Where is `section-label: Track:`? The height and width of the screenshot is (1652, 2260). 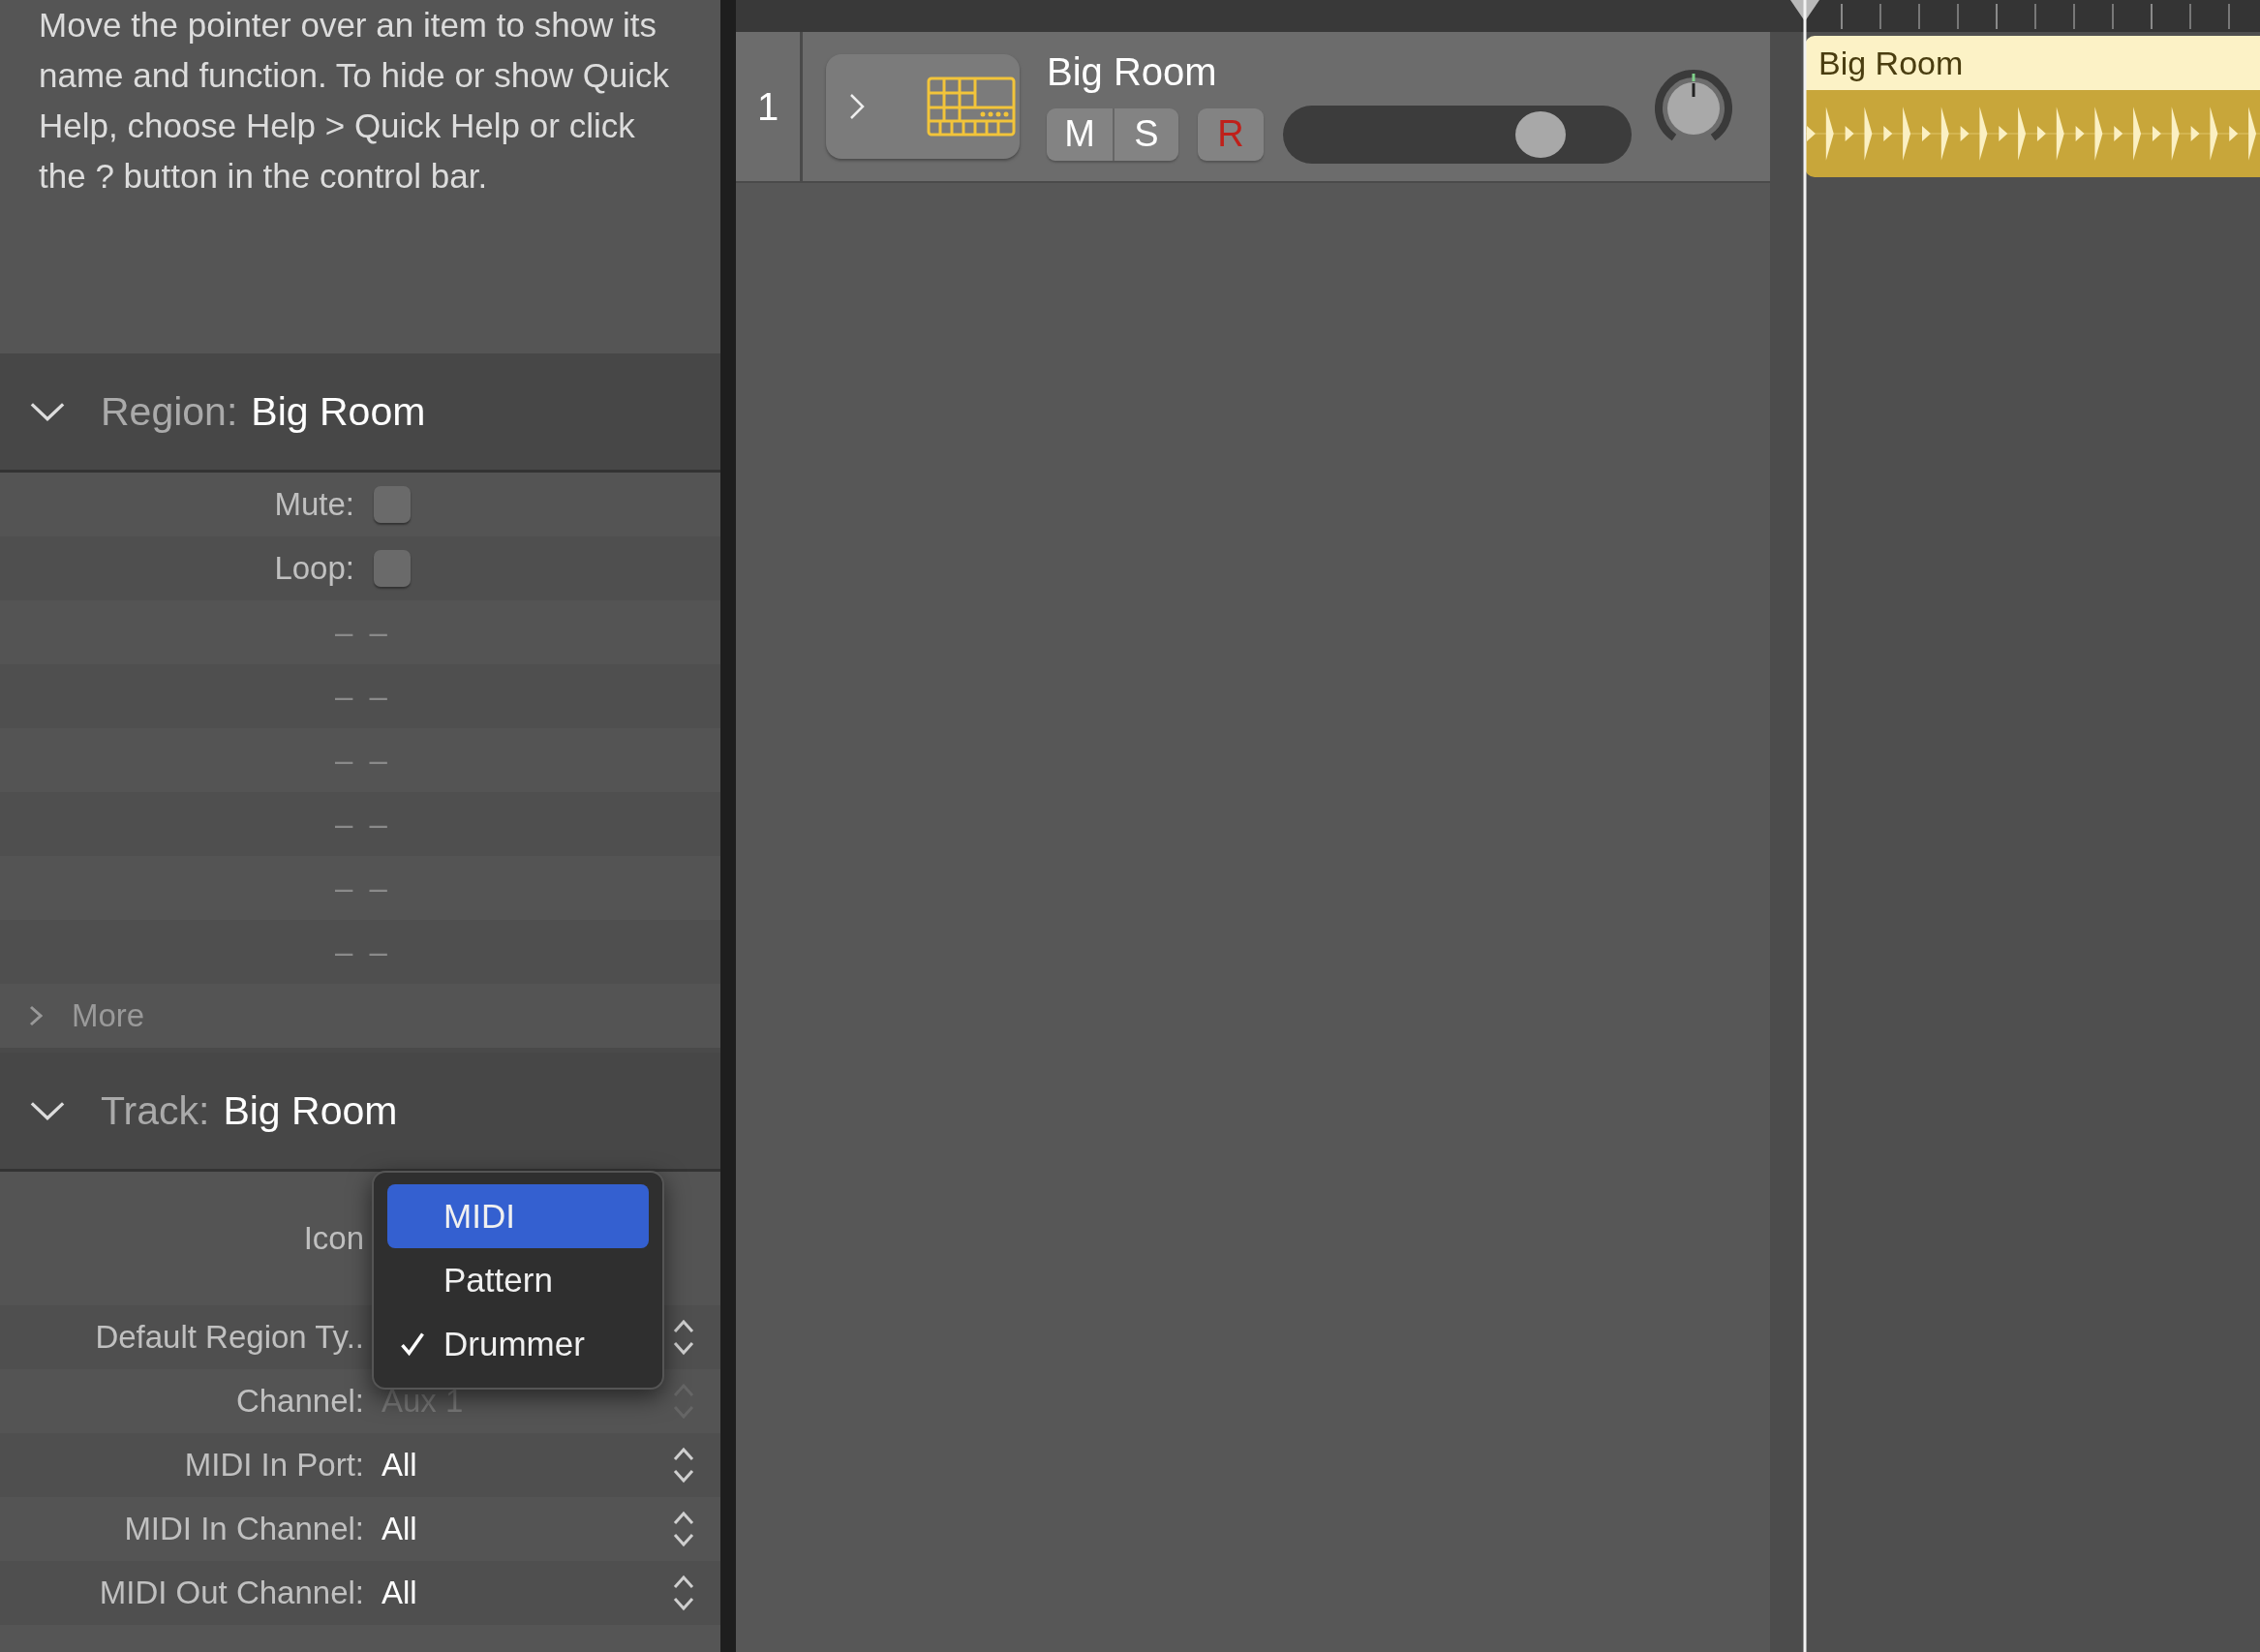
section-label: Track: is located at coordinates (155, 1110).